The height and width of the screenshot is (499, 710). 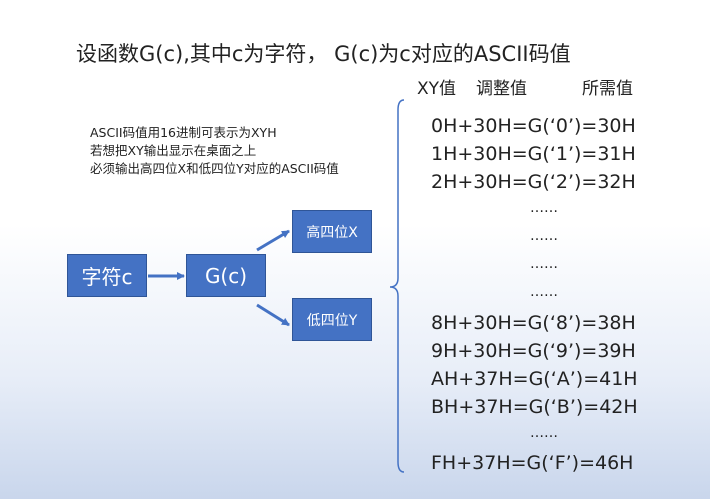 What do you see at coordinates (533, 154) in the screenshot?
I see `conversion-row: 1H+30H=G(‘1’)=31H` at bounding box center [533, 154].